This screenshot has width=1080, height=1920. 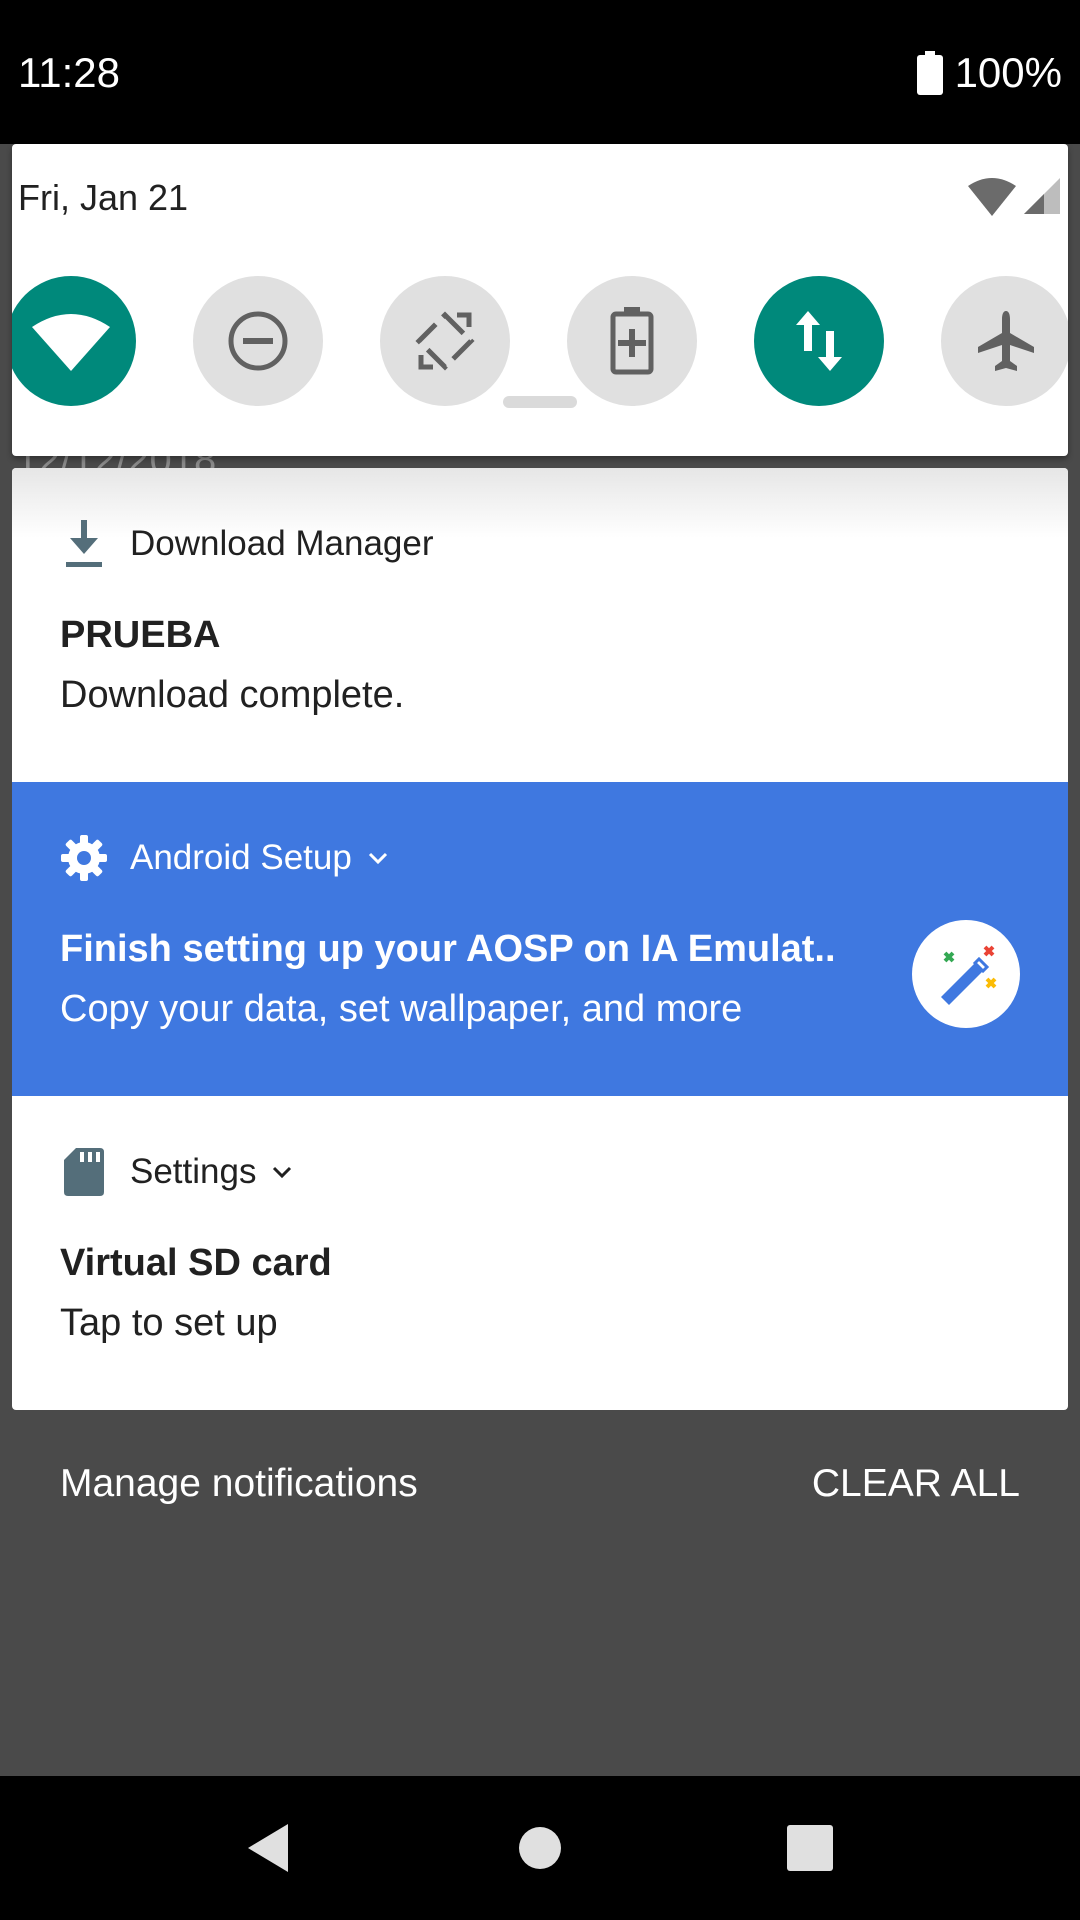 I want to click on notification-header: Settings, so click(x=177, y=1172).